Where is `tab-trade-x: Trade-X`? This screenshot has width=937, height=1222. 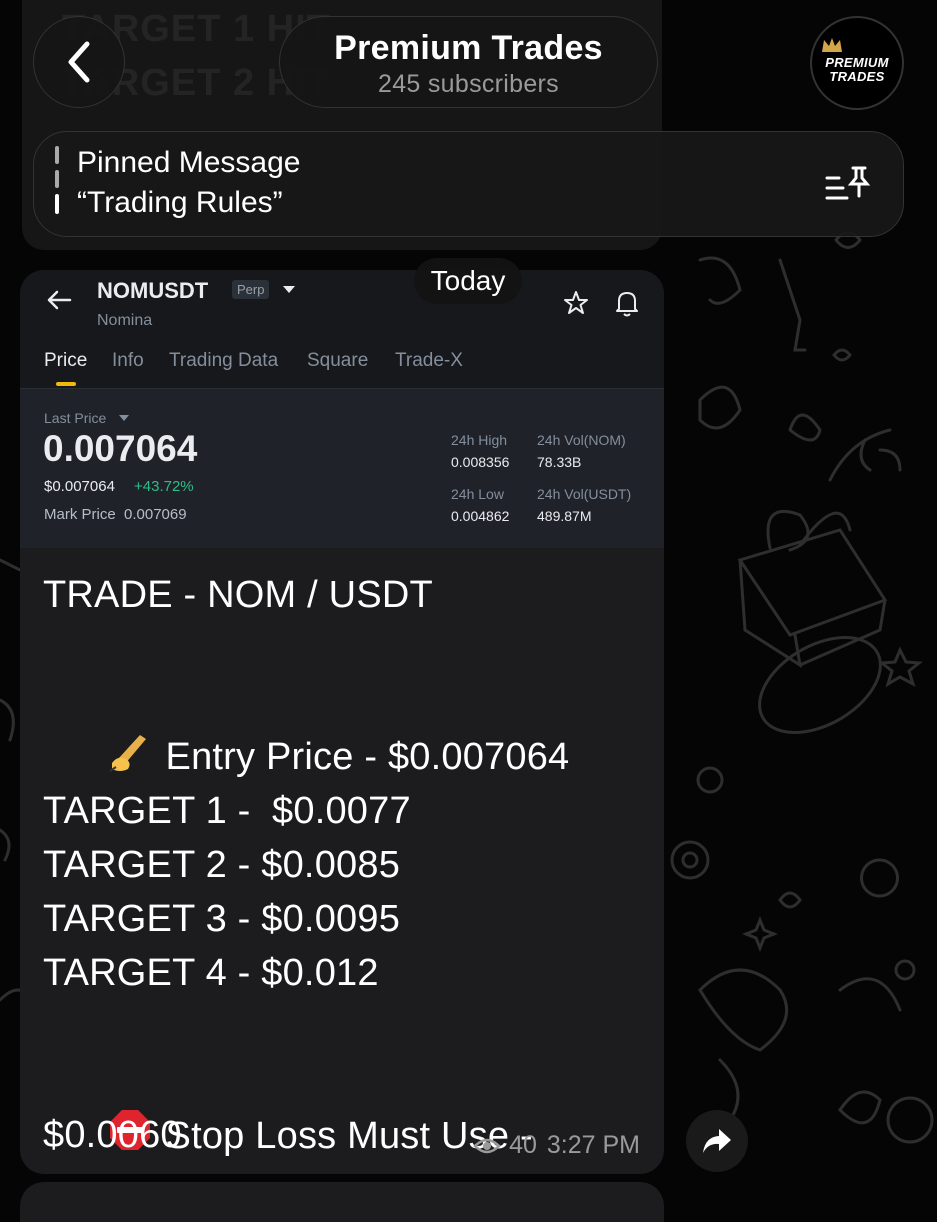 tab-trade-x: Trade-X is located at coordinates (429, 360).